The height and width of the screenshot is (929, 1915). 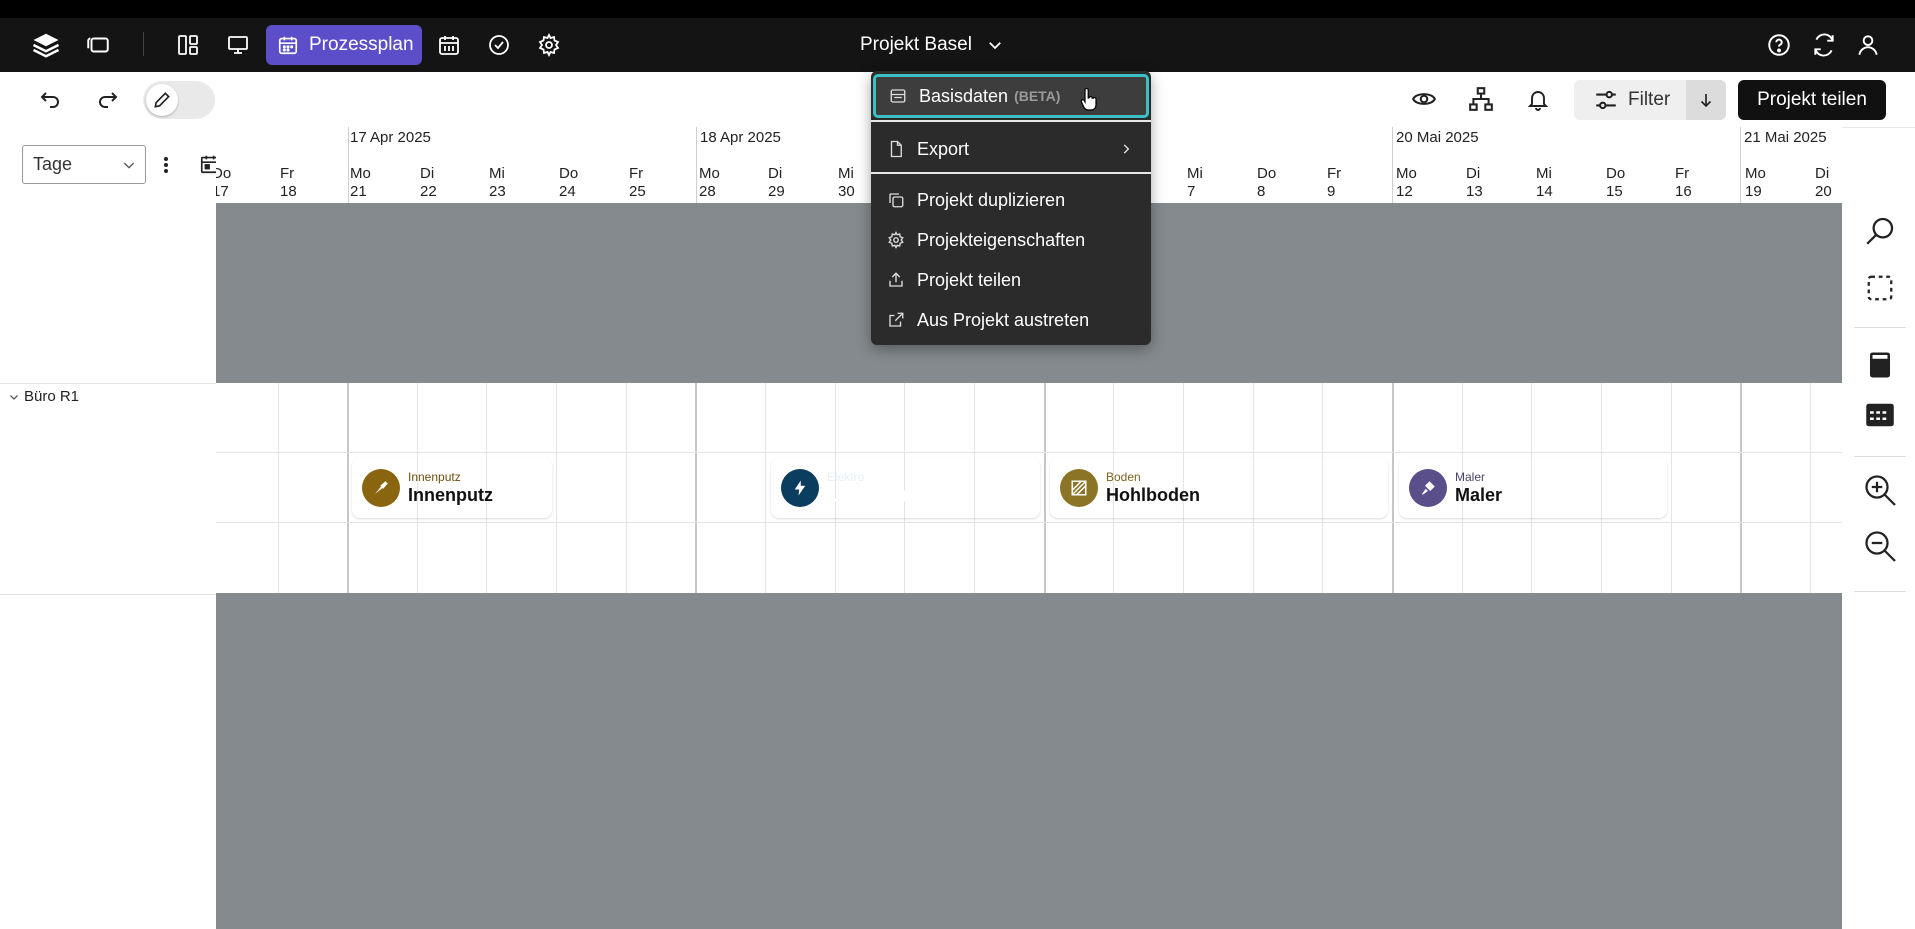 I want to click on sort-arrow-down-icon, so click(x=1706, y=100).